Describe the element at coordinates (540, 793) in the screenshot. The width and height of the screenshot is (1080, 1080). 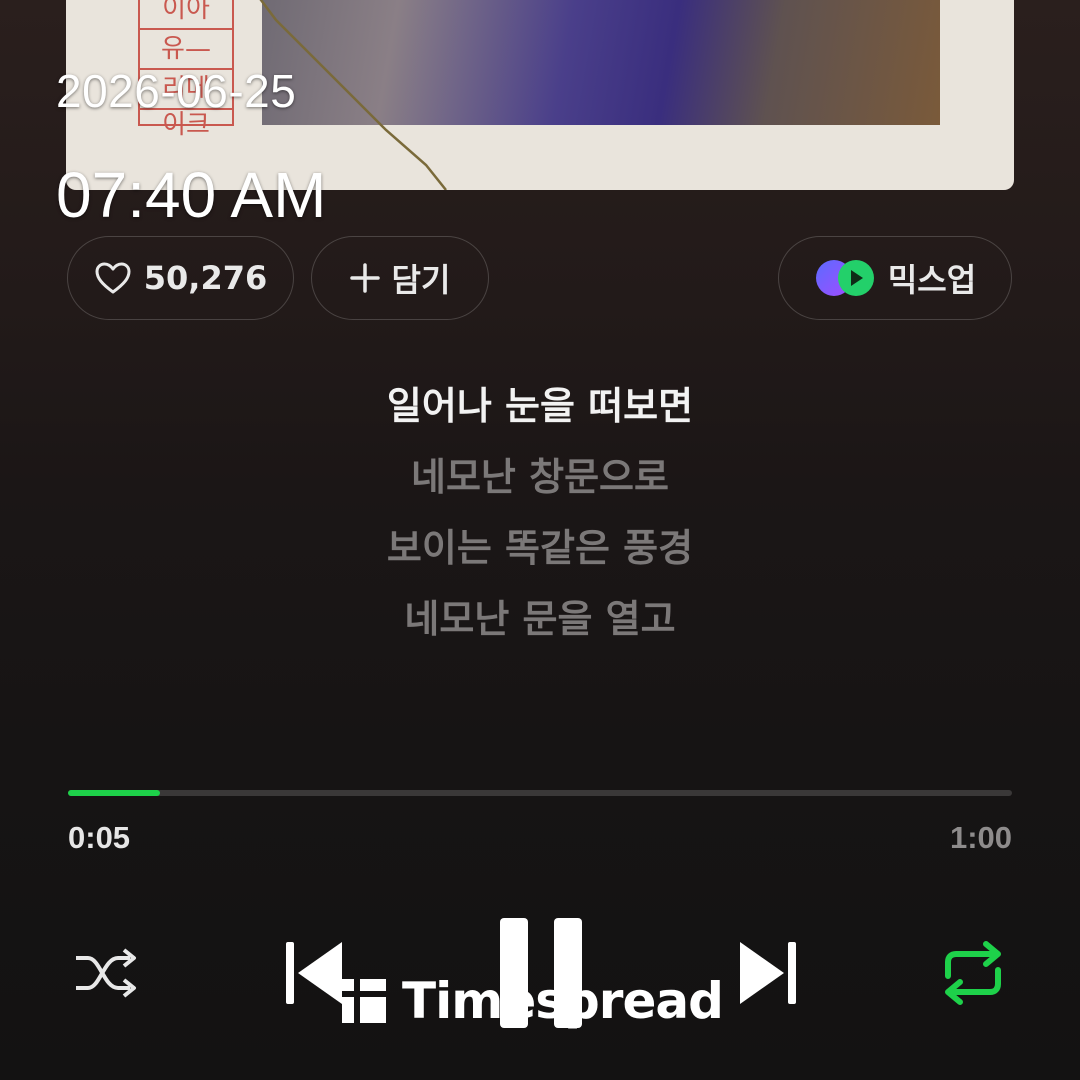
I see `progress-bar` at that location.